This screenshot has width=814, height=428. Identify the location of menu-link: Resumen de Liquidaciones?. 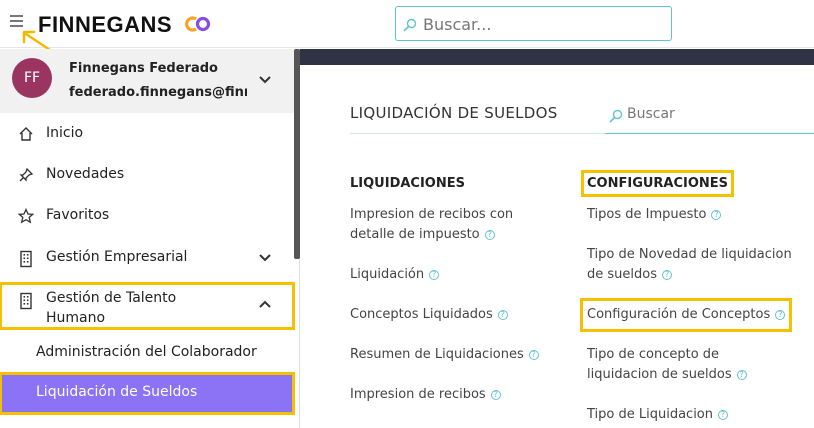
(444, 355).